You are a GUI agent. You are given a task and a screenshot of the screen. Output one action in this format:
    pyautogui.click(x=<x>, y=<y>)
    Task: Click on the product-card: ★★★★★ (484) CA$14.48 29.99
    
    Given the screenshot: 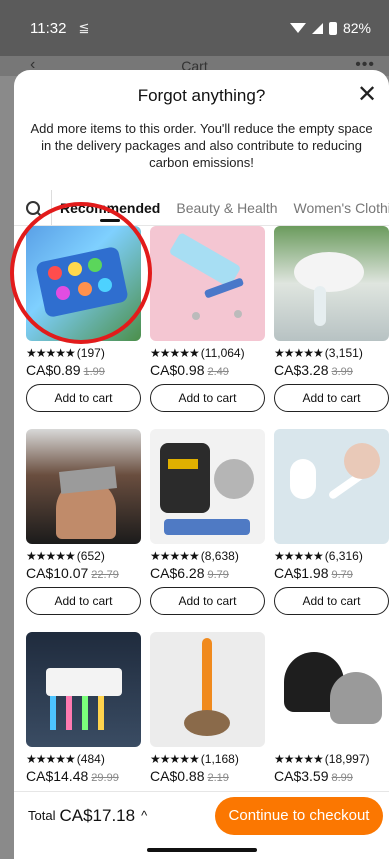 What is the action you would take?
    pyautogui.click(x=83, y=708)
    